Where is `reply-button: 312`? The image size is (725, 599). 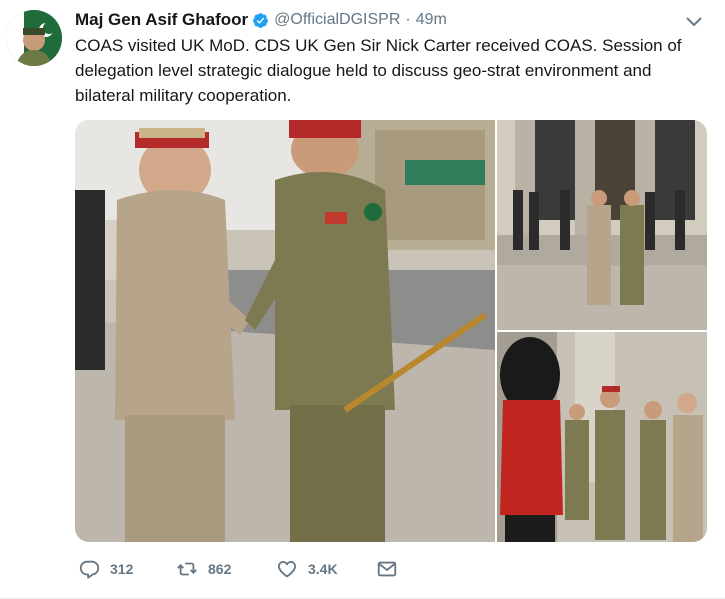 reply-button: 312 is located at coordinates (105, 569).